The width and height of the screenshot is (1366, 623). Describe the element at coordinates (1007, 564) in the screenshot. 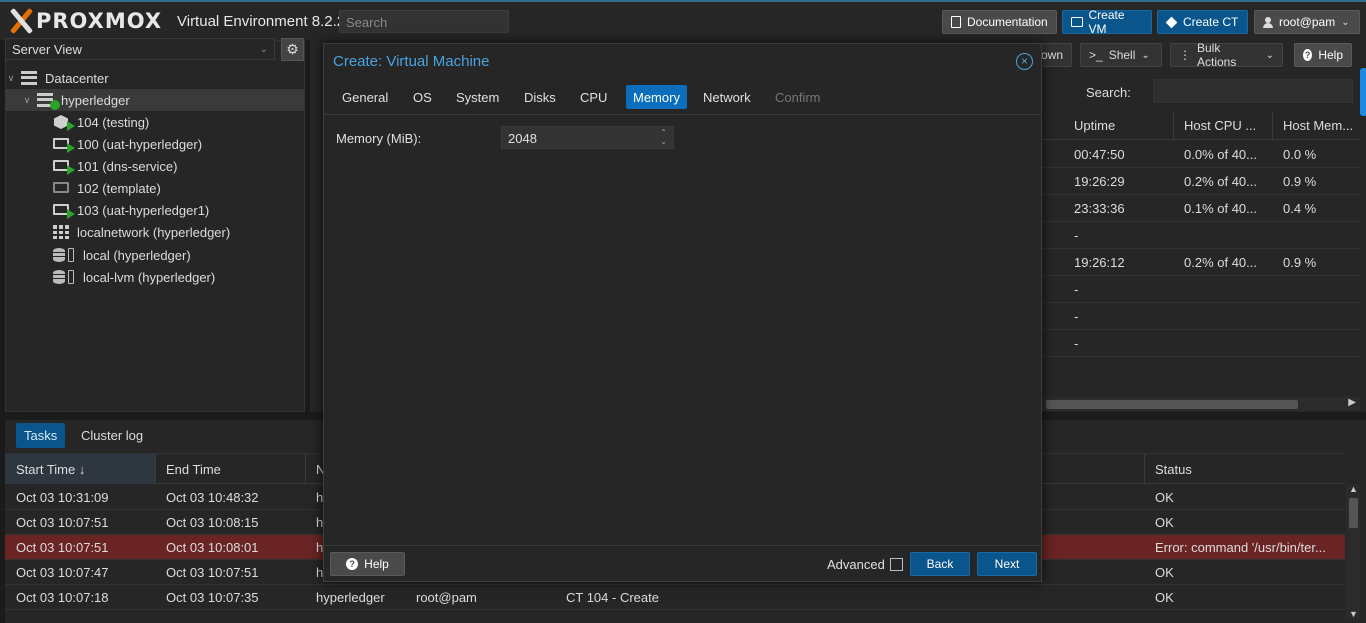

I see `next-button: Next` at that location.